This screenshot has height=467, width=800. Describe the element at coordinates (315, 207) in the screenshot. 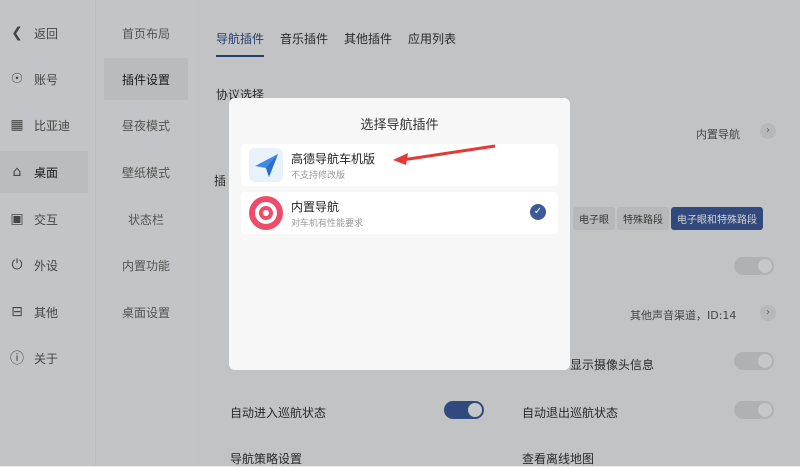

I see `option-name: 内置导航` at that location.